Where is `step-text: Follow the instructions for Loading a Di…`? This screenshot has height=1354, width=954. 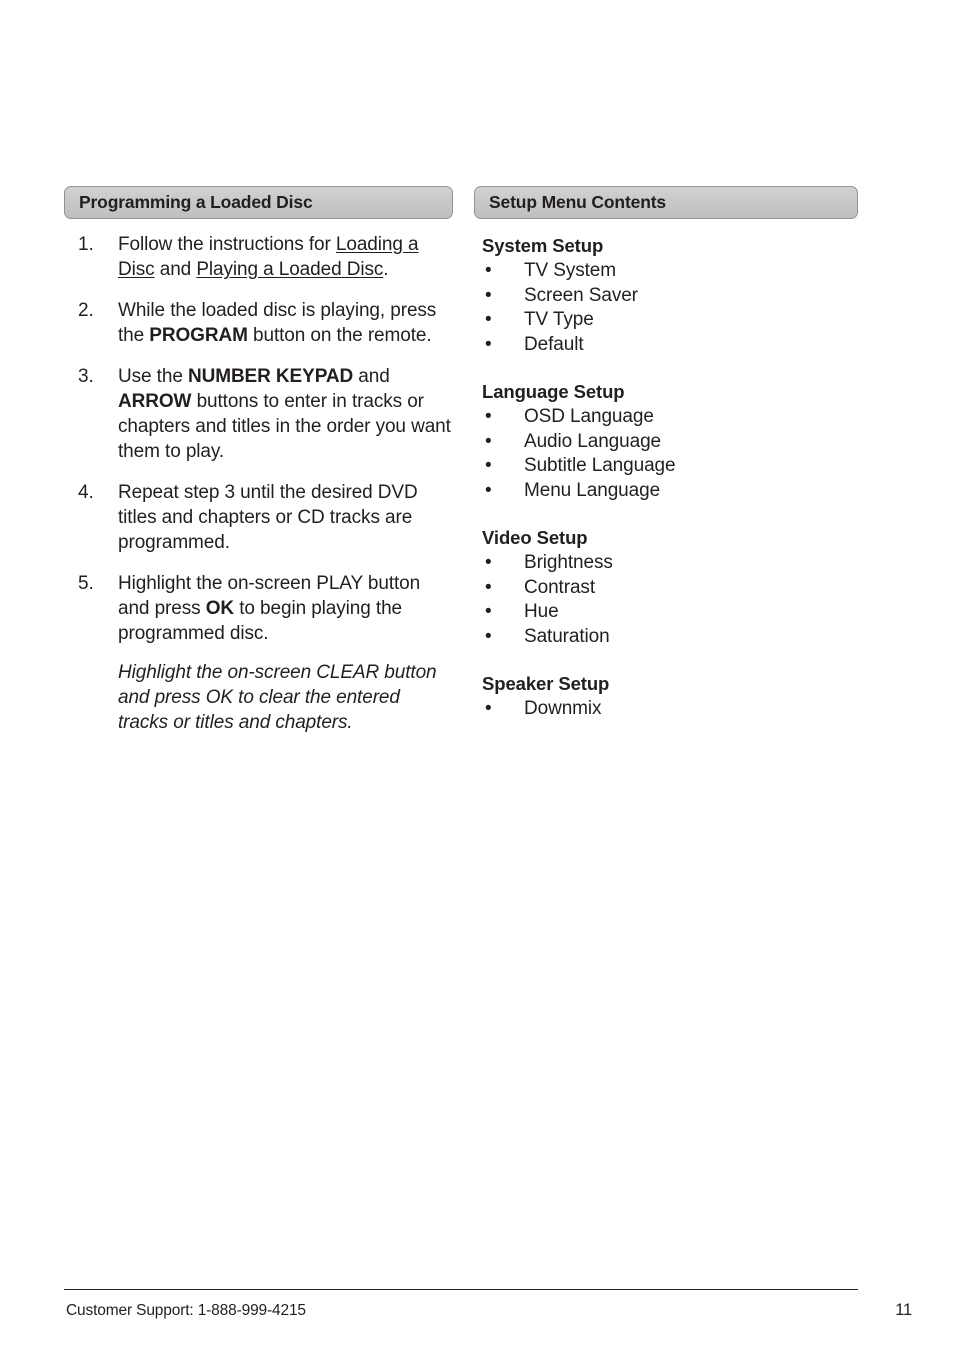
step-text: Follow the instructions for Loading a Di… is located at coordinates (268, 257).